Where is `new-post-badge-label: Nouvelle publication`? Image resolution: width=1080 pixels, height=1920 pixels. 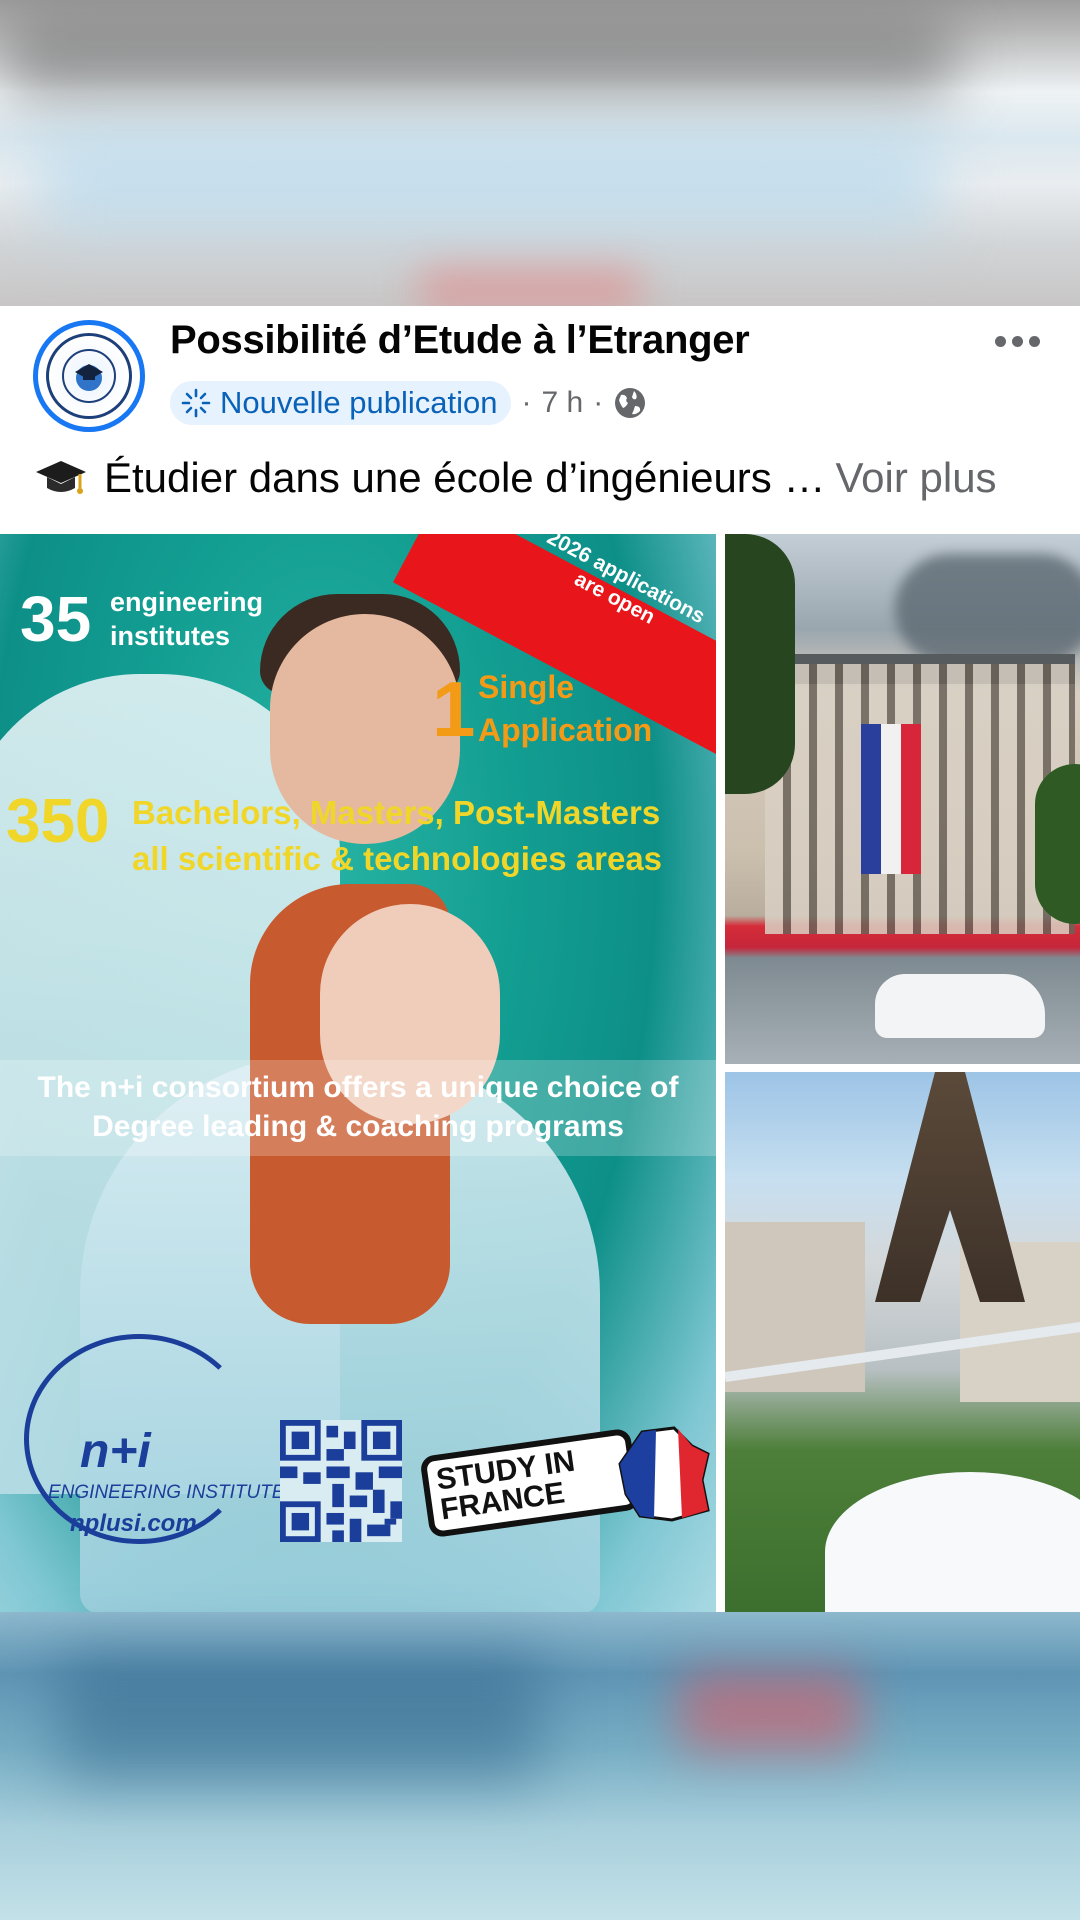
new-post-badge-label: Nouvelle publication is located at coordinates (359, 402).